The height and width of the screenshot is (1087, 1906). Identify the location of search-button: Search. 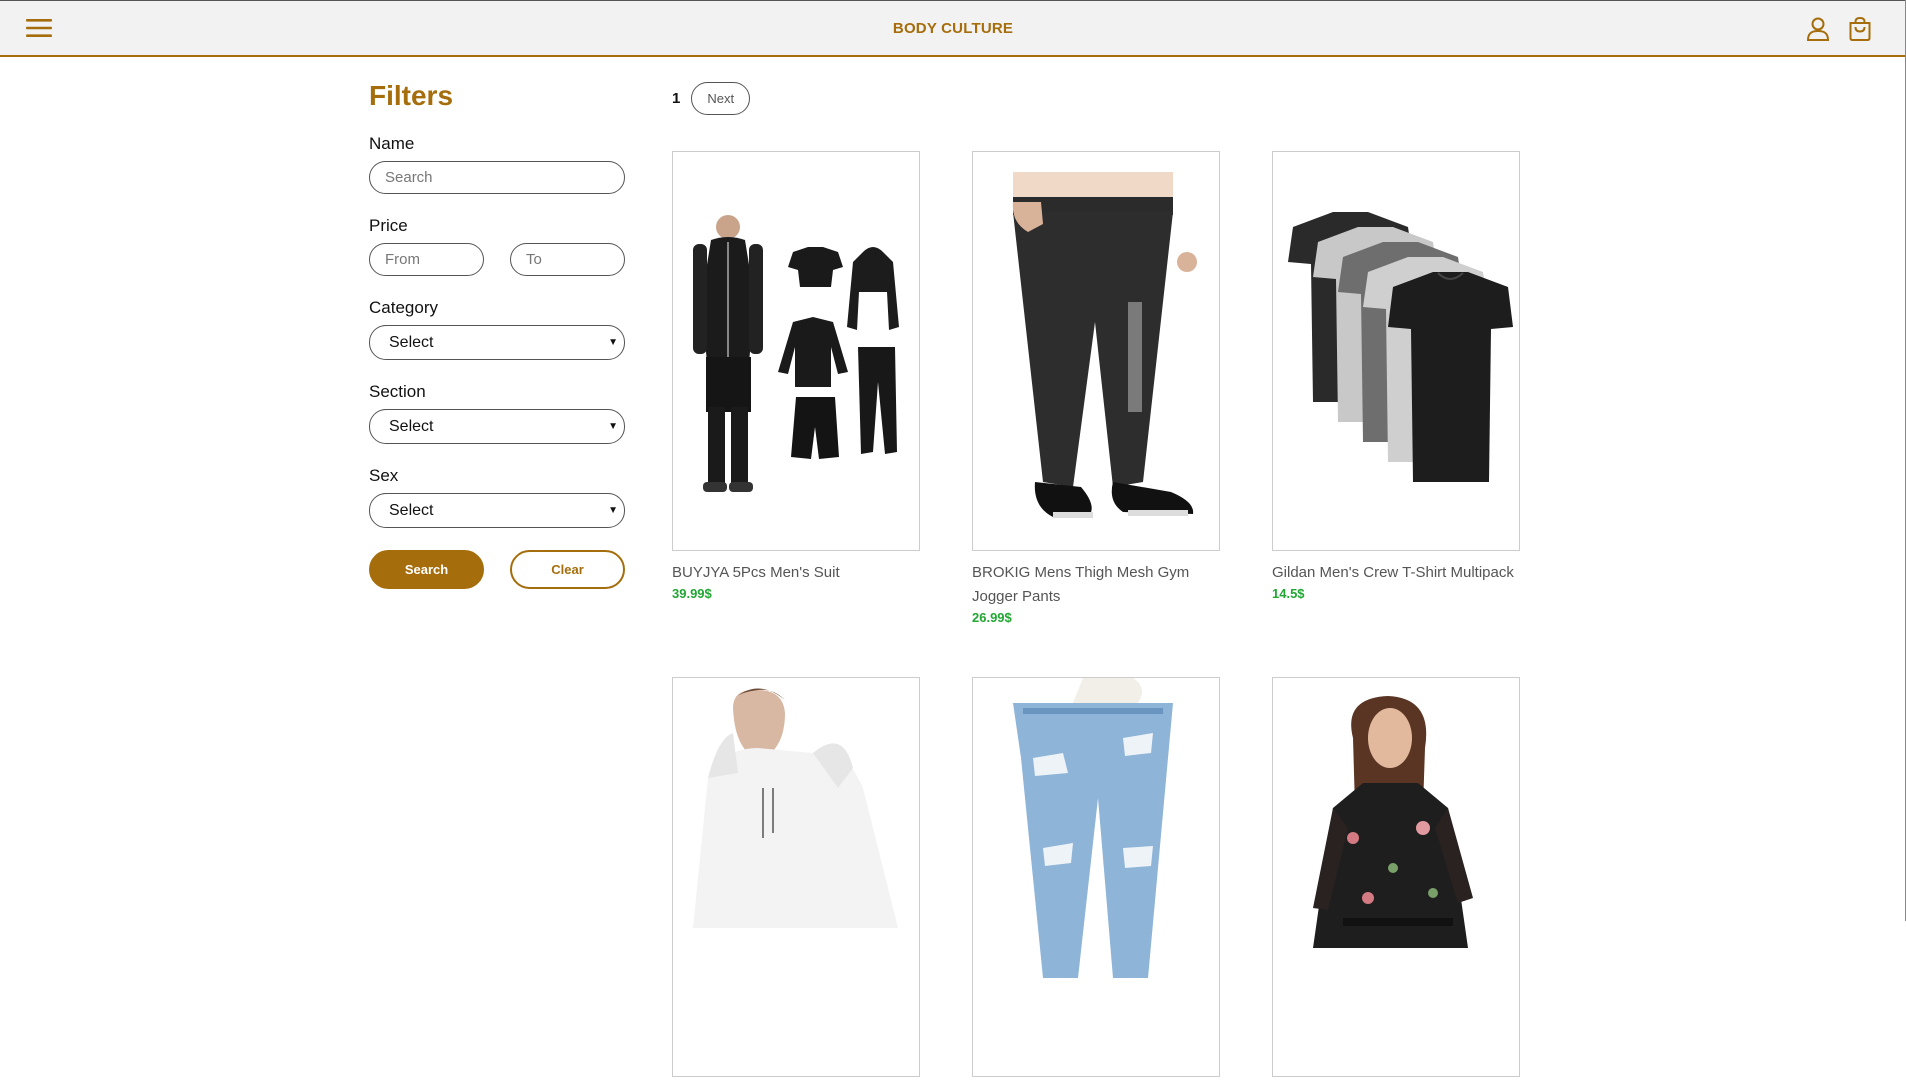
(426, 569).